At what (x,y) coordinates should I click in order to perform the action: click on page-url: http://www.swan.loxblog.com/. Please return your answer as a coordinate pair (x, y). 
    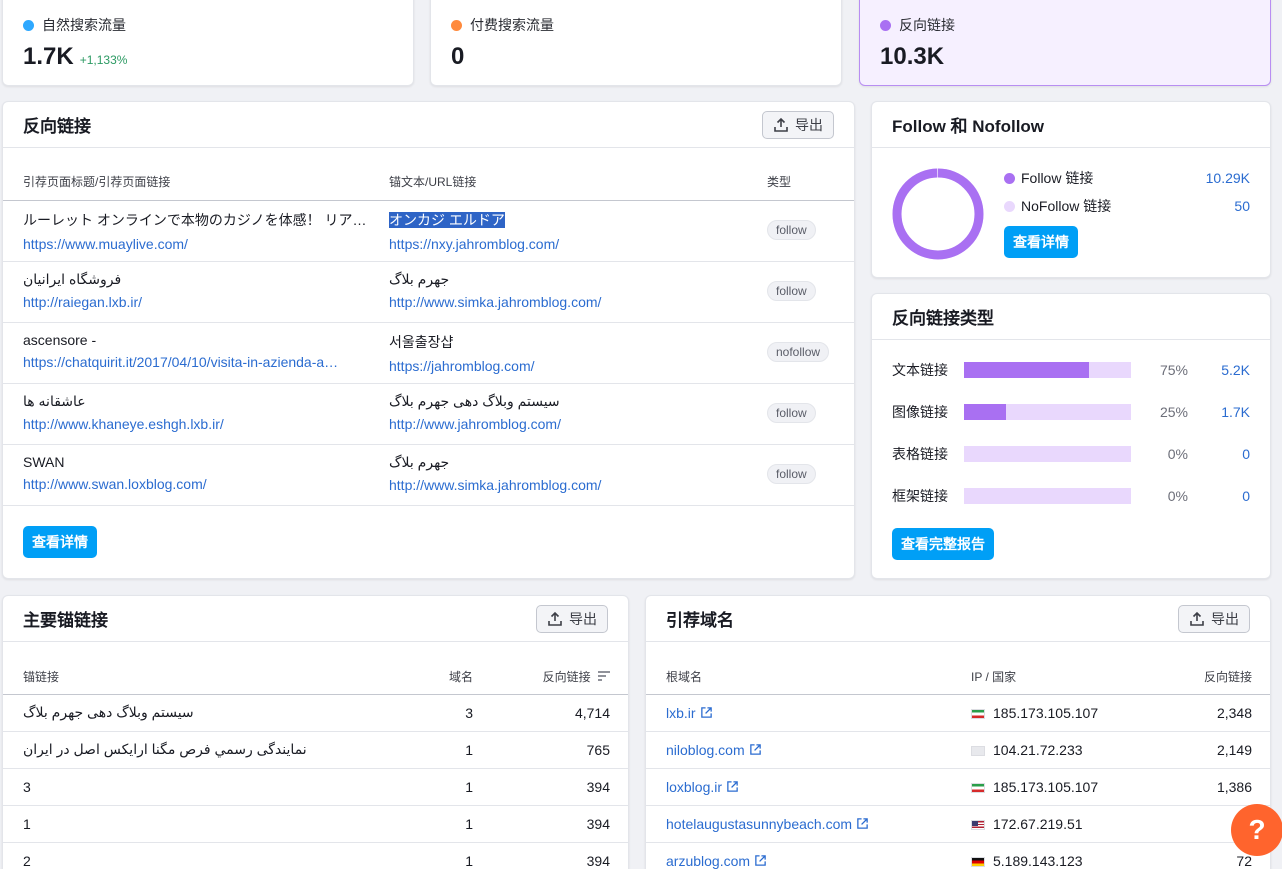
    Looking at the image, I should click on (115, 484).